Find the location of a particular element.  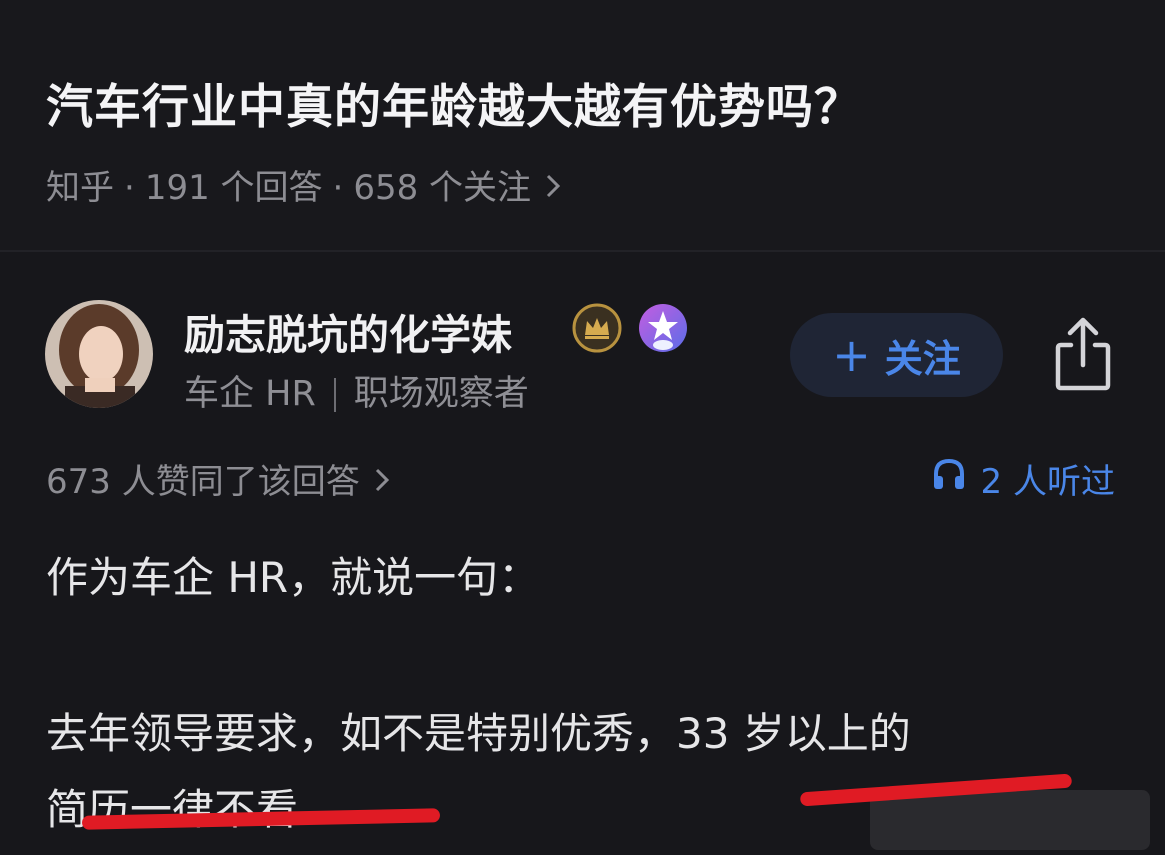

followers-count: 658 个关注 is located at coordinates (442, 188).